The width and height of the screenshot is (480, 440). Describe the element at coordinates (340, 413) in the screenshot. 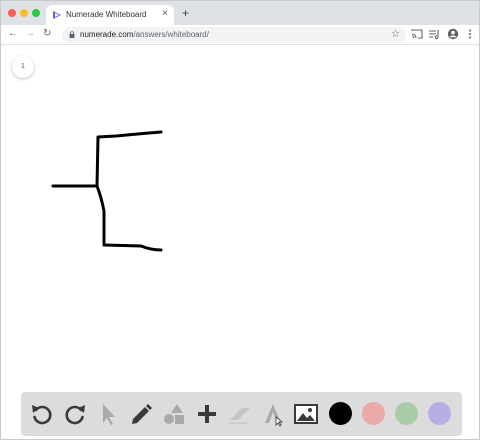

I see `color-black-swatch` at that location.